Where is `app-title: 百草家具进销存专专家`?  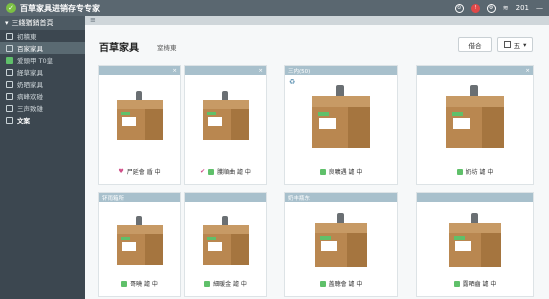
app-title: 百草家具进销存专专家 is located at coordinates (60, 8).